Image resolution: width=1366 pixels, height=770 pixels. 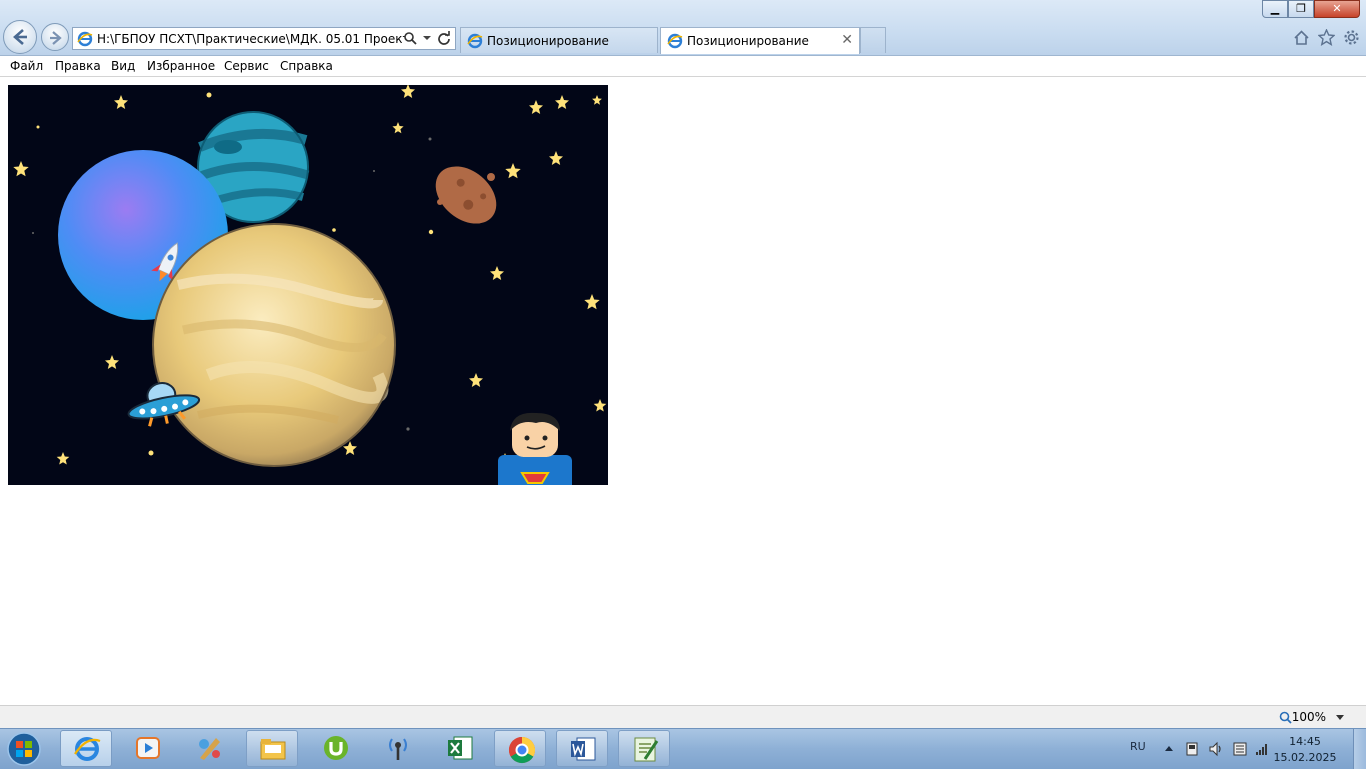 I want to click on search-icon, so click(x=410, y=38).